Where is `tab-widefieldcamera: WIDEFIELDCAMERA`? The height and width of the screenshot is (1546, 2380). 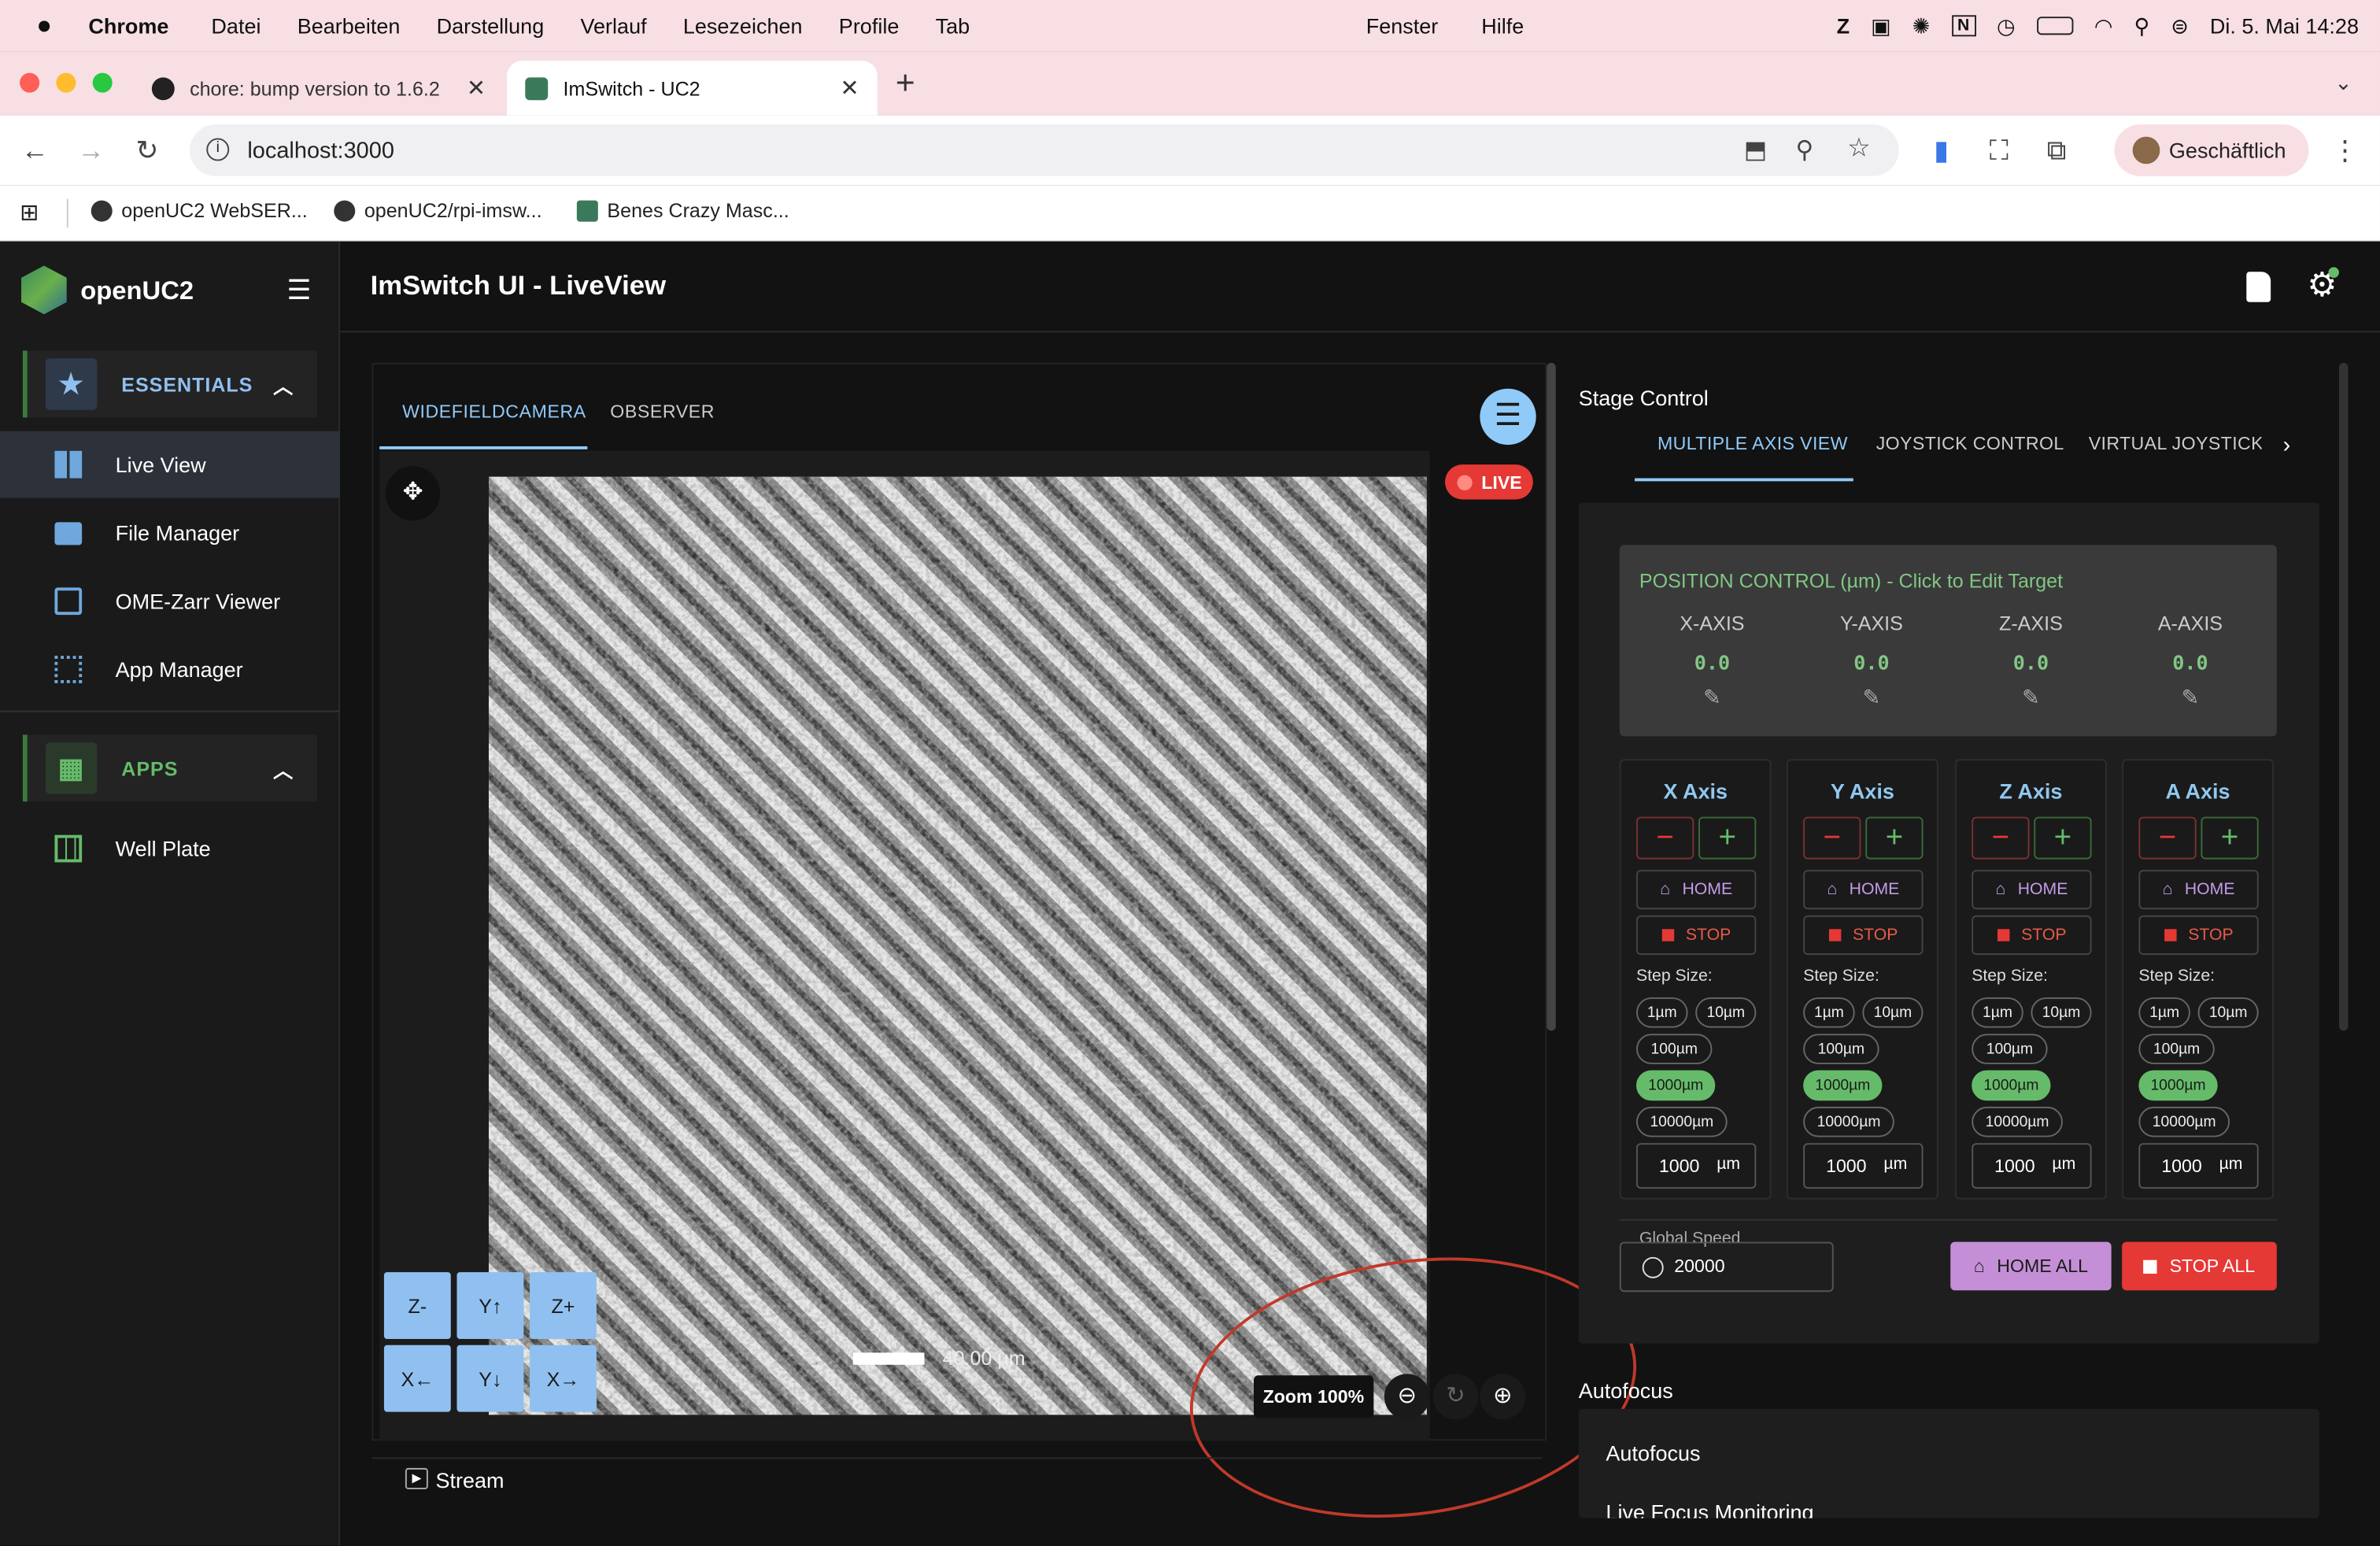
tab-widefieldcamera: WIDEFIELDCAMERA is located at coordinates (494, 412).